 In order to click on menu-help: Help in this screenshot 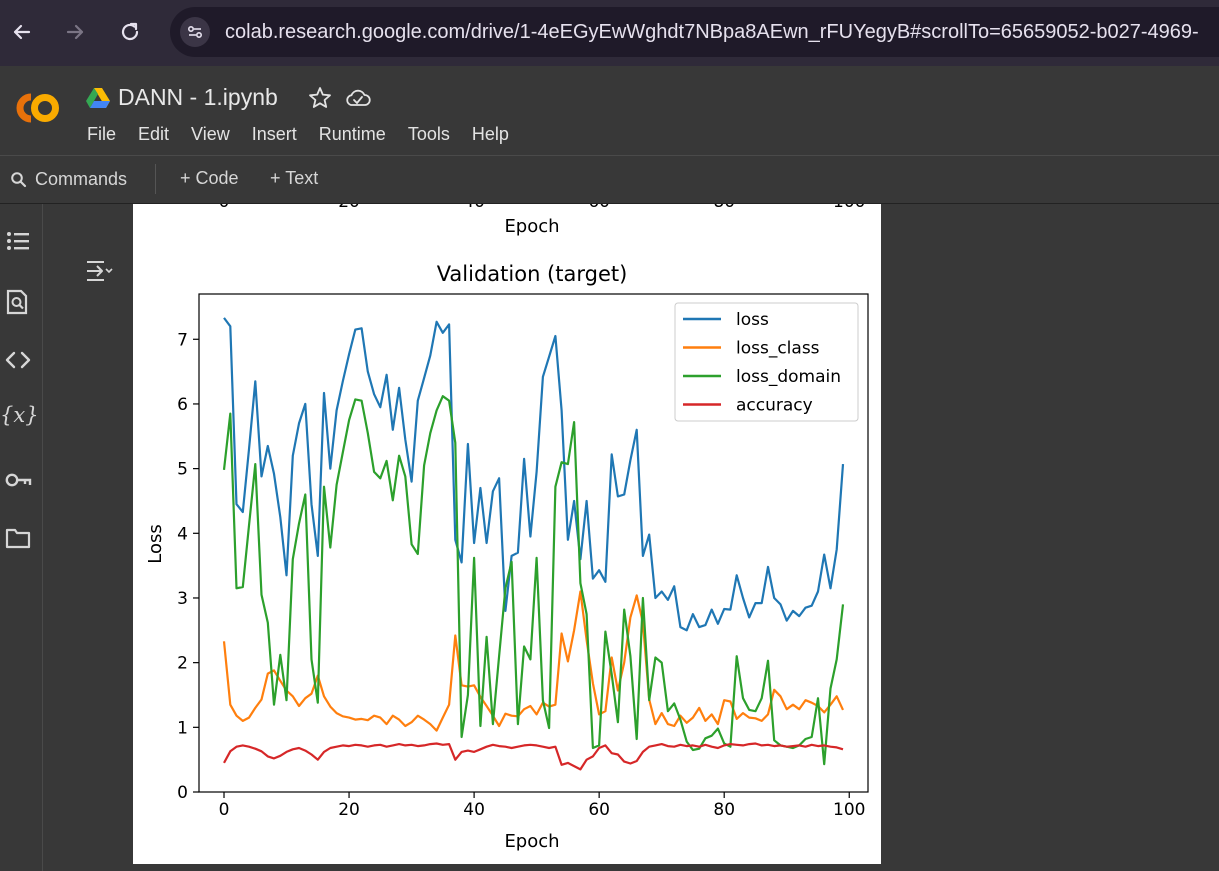, I will do `click(490, 134)`.